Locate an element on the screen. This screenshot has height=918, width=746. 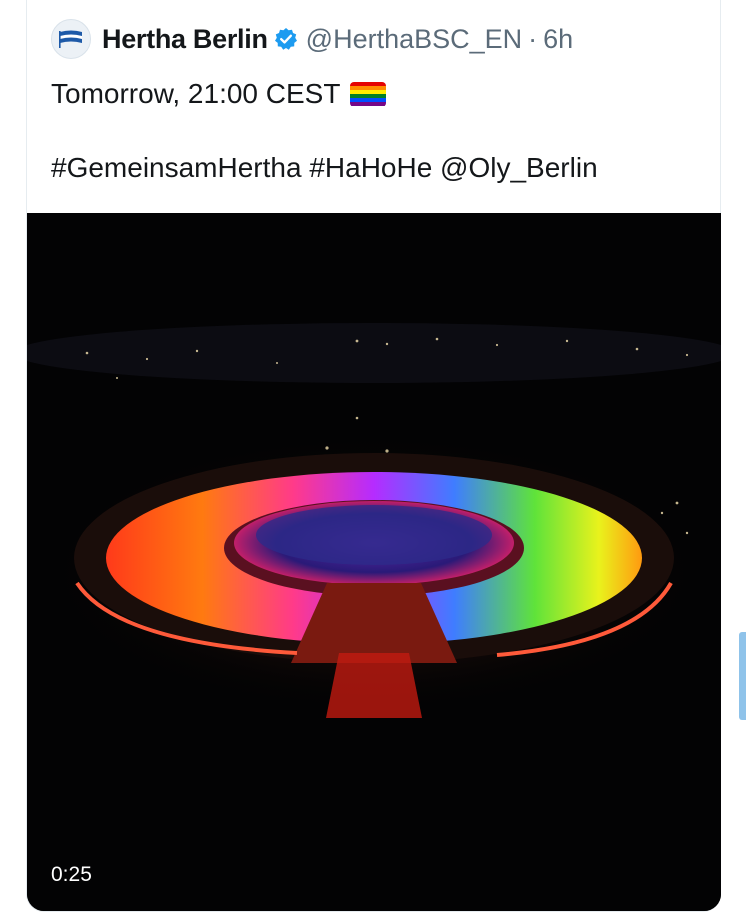
scroll-indicator is located at coordinates (742, 676).